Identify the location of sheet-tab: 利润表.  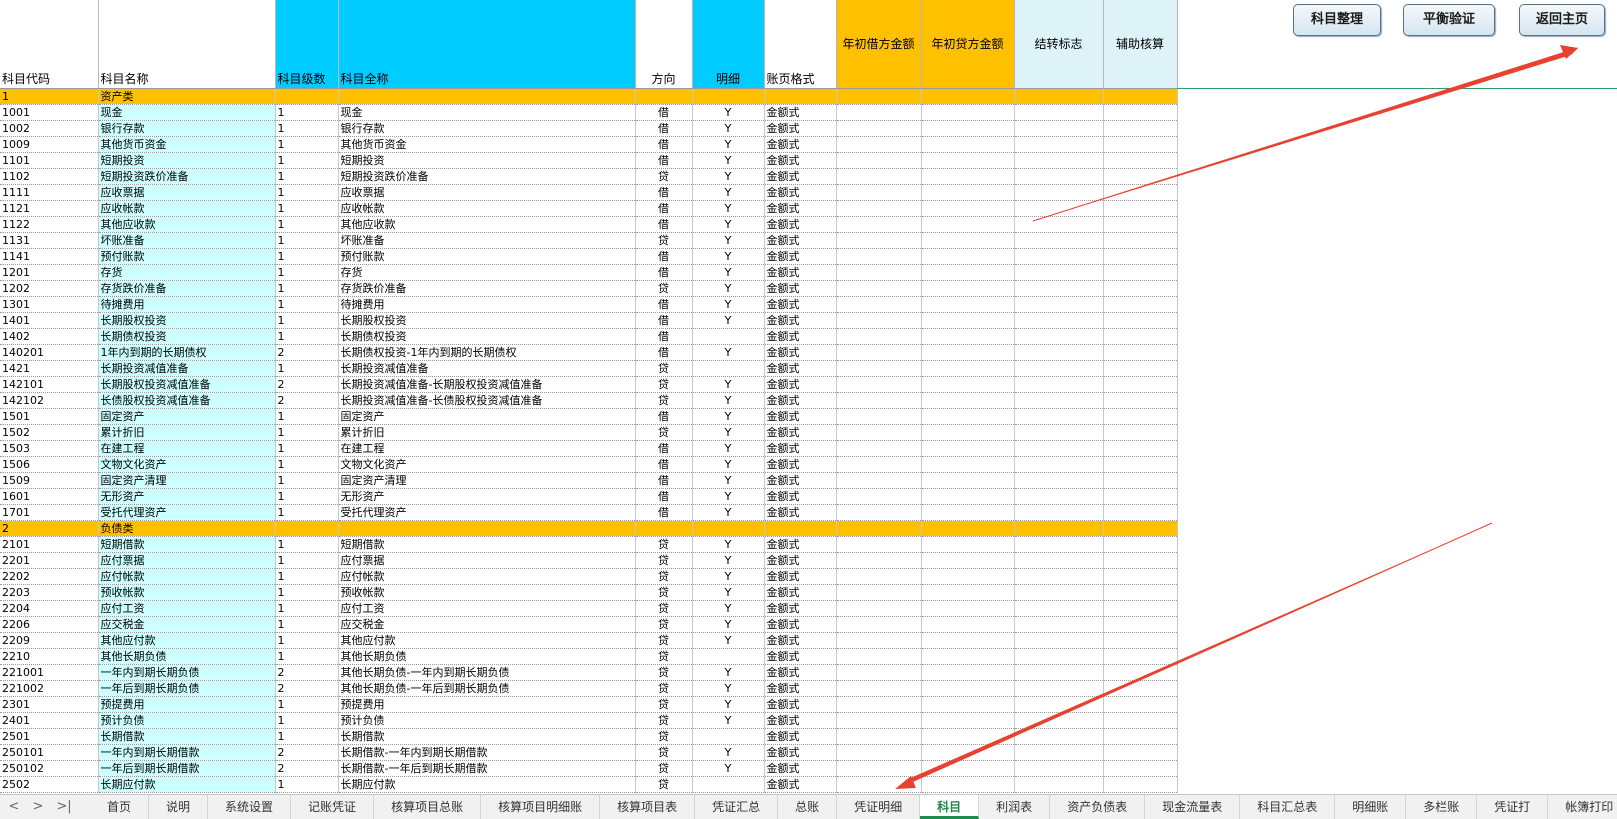
(1015, 807).